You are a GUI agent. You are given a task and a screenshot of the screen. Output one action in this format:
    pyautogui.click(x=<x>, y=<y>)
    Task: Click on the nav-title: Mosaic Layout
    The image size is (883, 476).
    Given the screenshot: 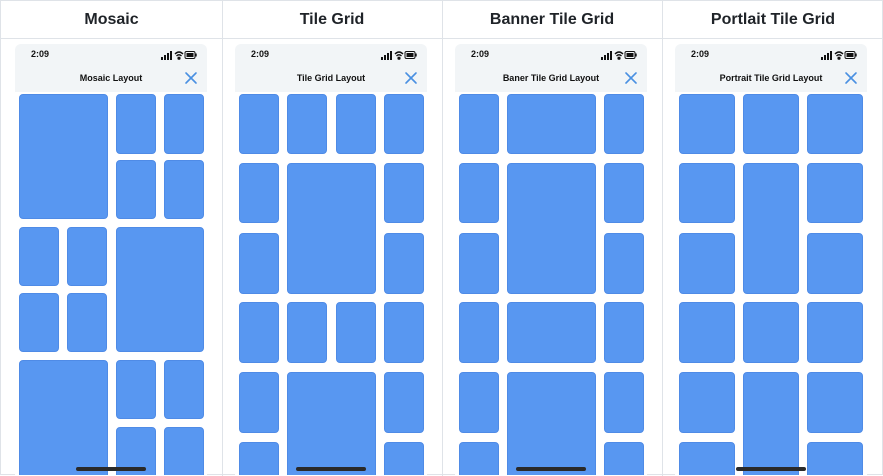 What is the action you would take?
    pyautogui.click(x=111, y=78)
    